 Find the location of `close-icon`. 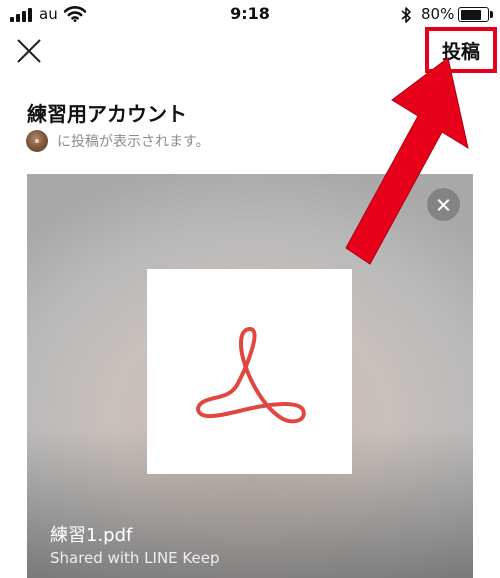

close-icon is located at coordinates (29, 51).